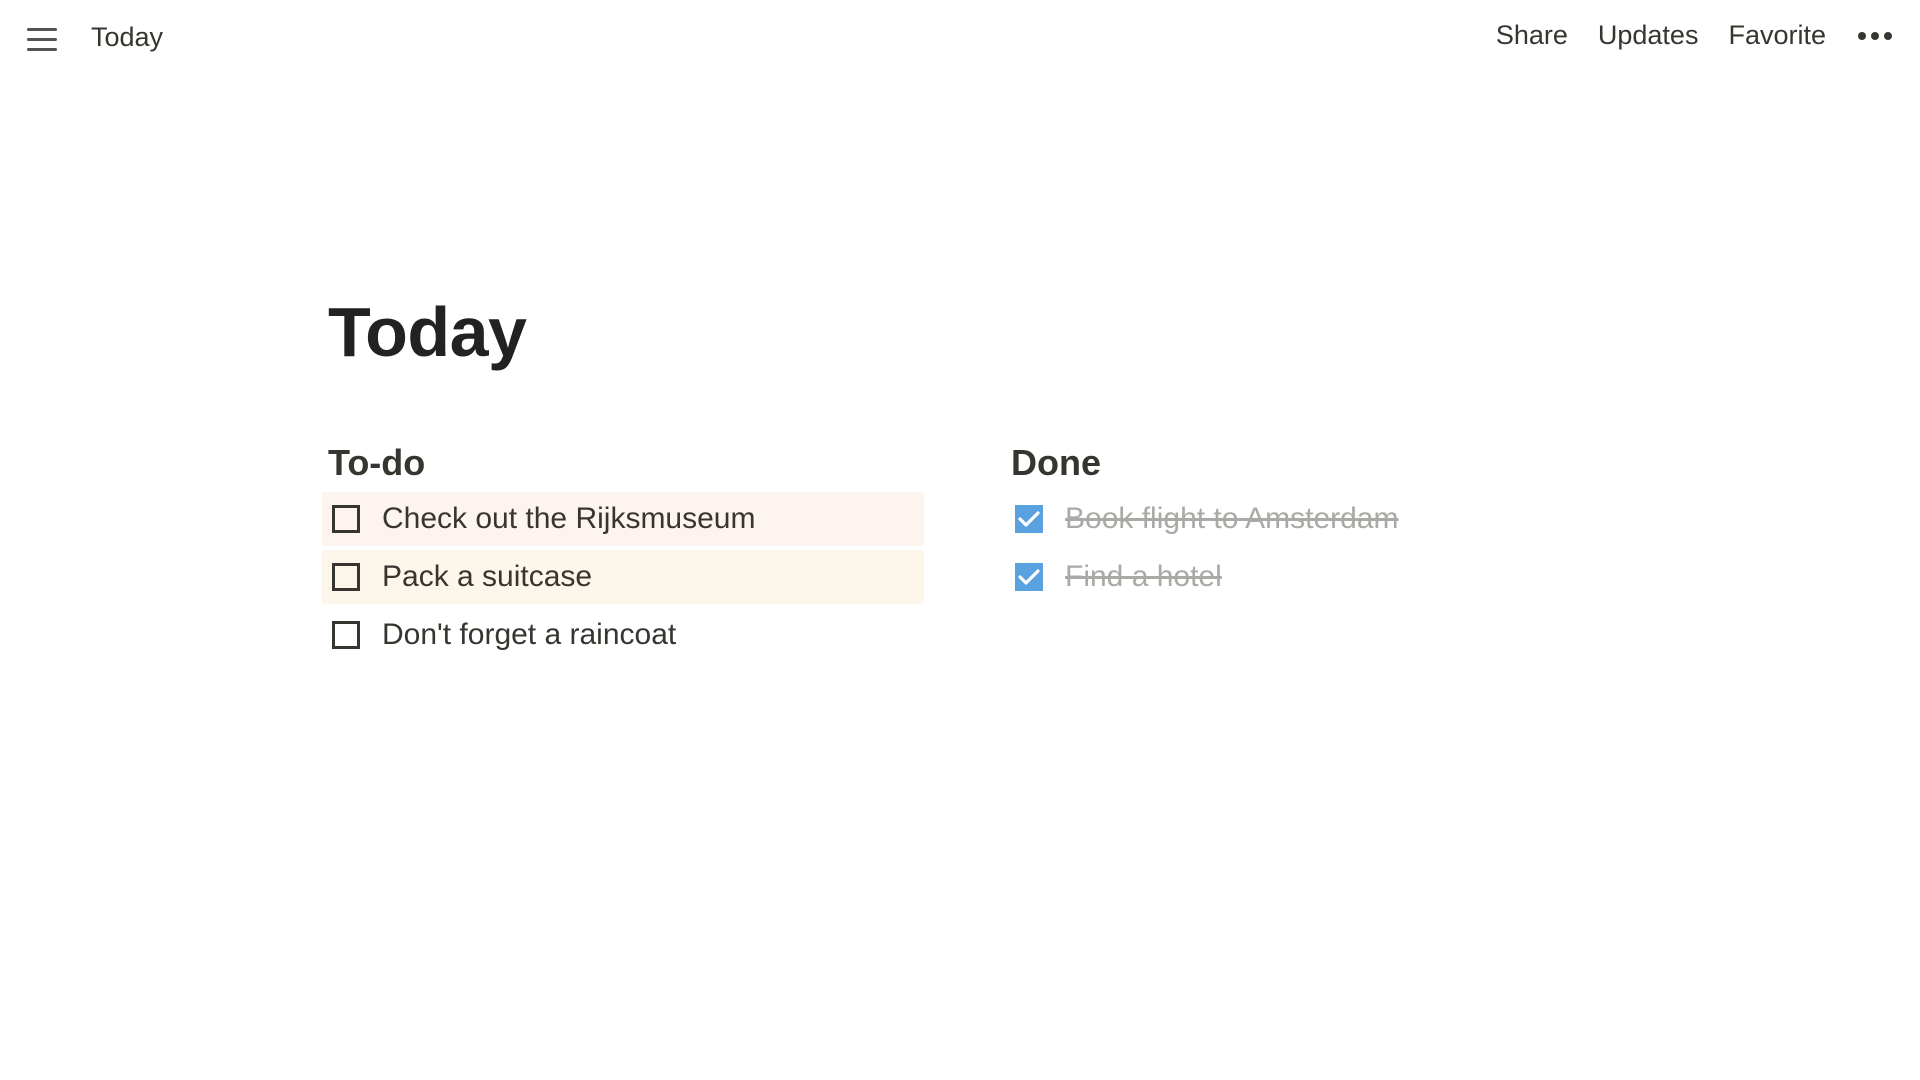 The width and height of the screenshot is (1920, 1080). What do you see at coordinates (1143, 577) in the screenshot?
I see `done-item-label: Find a hotel` at bounding box center [1143, 577].